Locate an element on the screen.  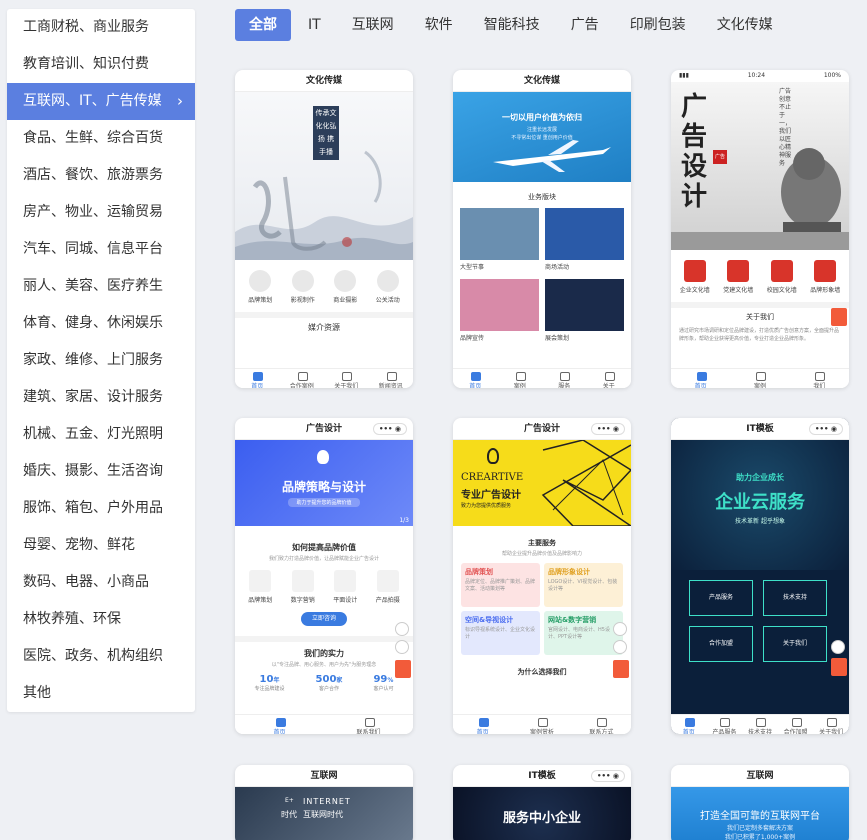
sidebar-item: 食品、生鲜、综合百货 is located at coordinates (101, 138).